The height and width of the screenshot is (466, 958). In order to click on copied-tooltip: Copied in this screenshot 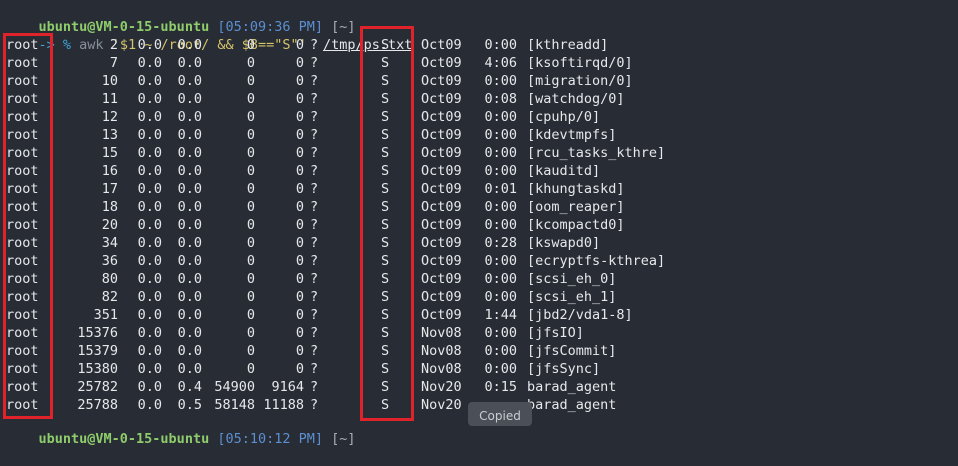, I will do `click(500, 414)`.